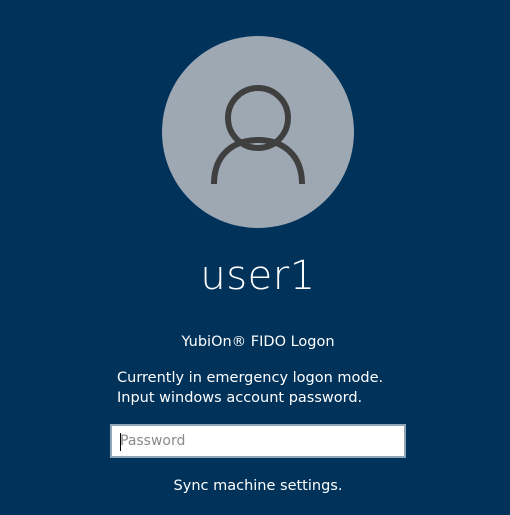 The height and width of the screenshot is (515, 510). I want to click on password-field-container, so click(258, 441).